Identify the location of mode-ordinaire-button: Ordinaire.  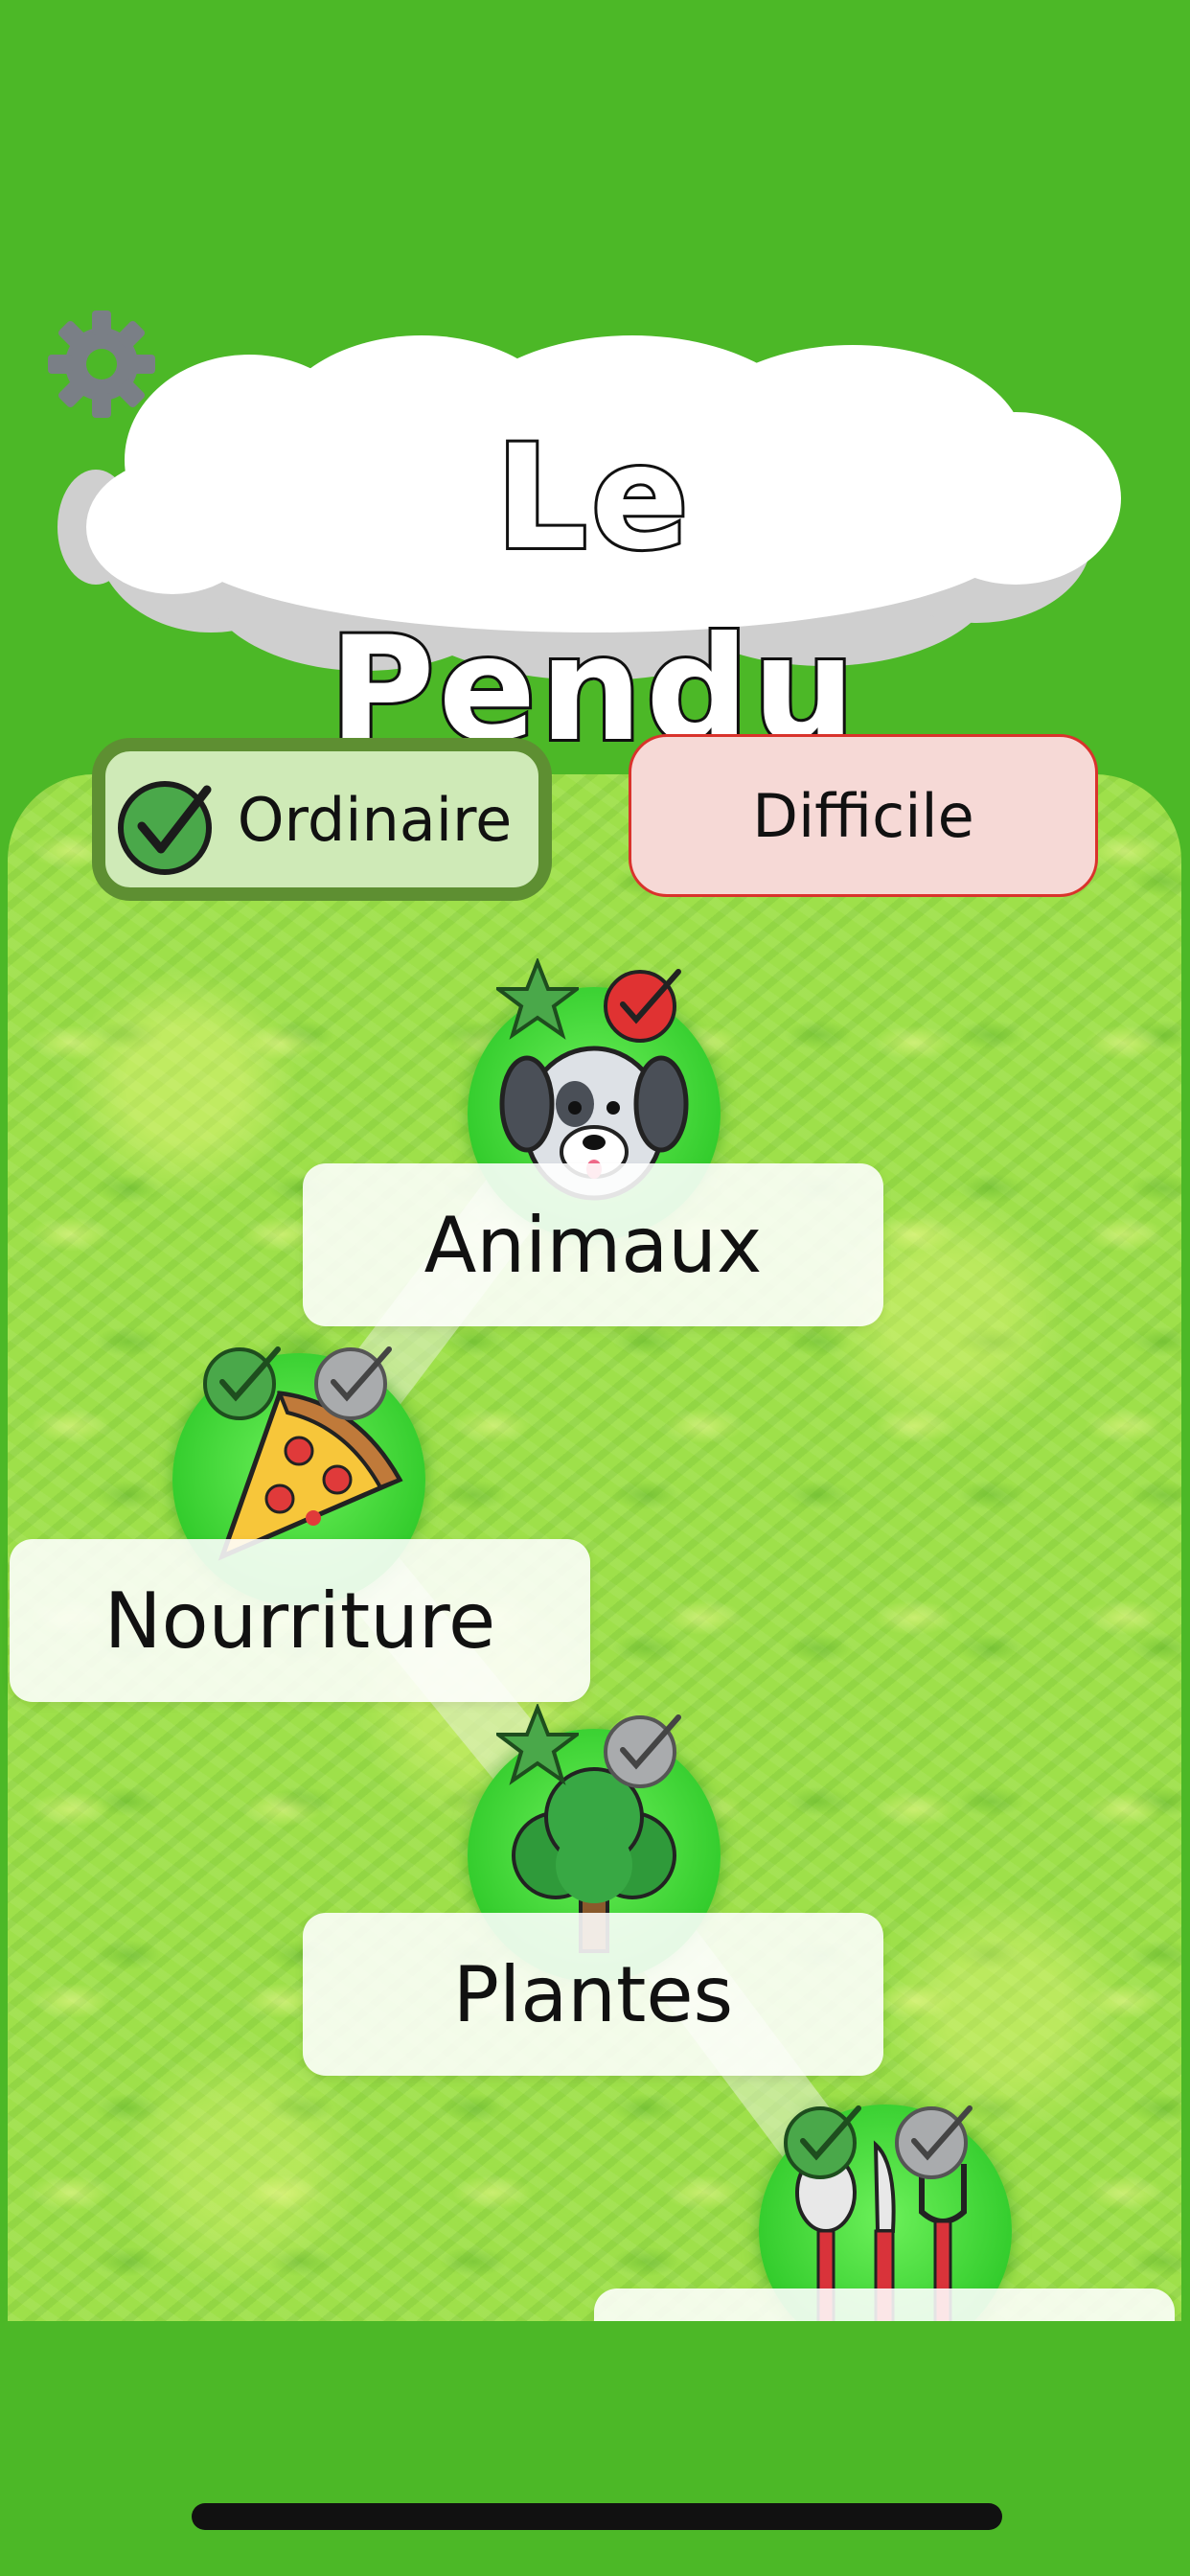
(322, 819).